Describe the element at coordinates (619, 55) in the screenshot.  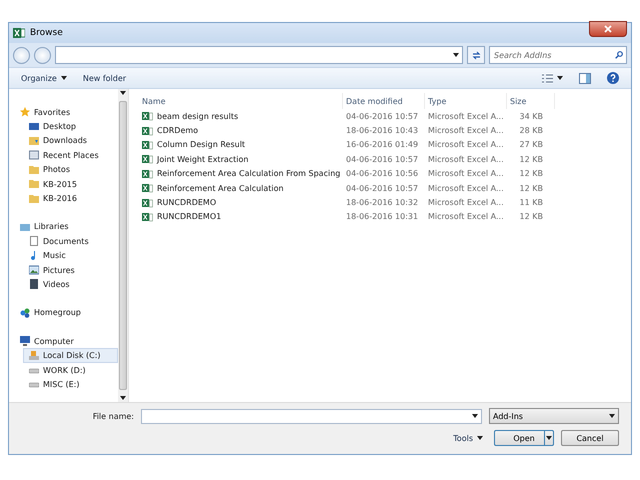
I see `search-icon` at that location.